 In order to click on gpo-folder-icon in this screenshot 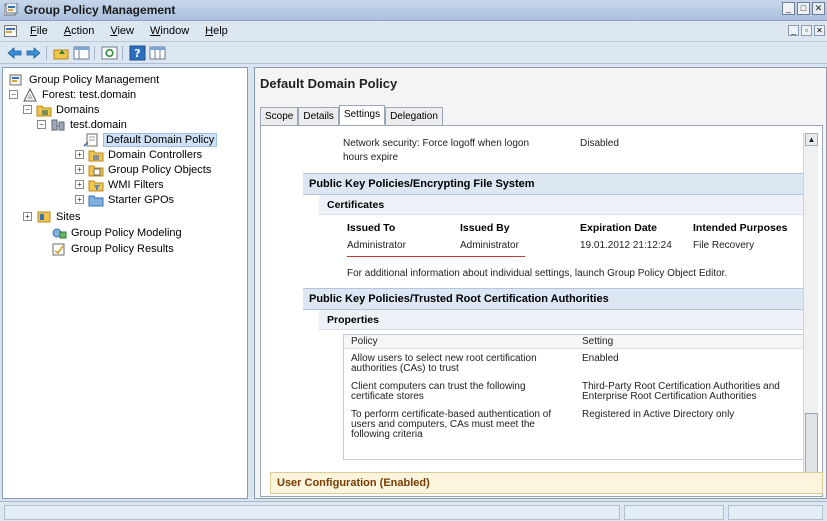, I will do `click(96, 170)`.